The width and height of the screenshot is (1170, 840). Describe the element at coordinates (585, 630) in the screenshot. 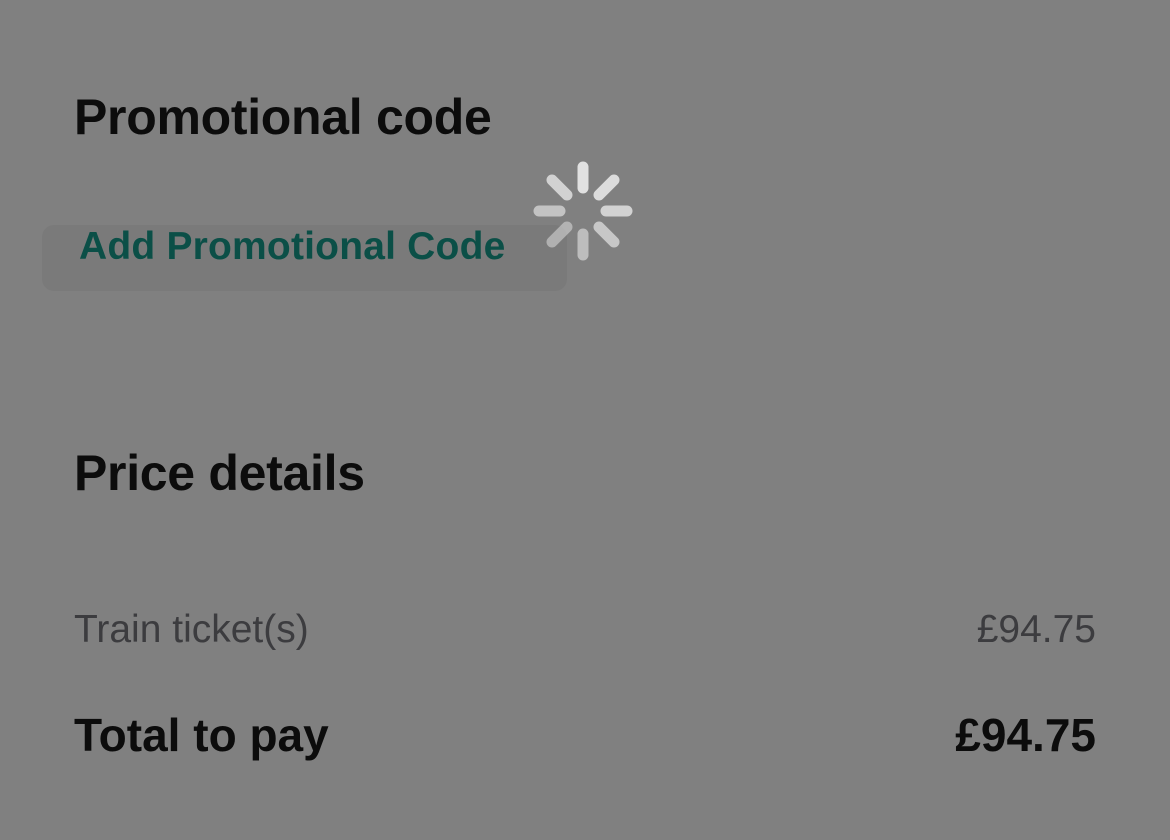

I see `price-row-train-tickets: Train ticket(s) £94.75` at that location.